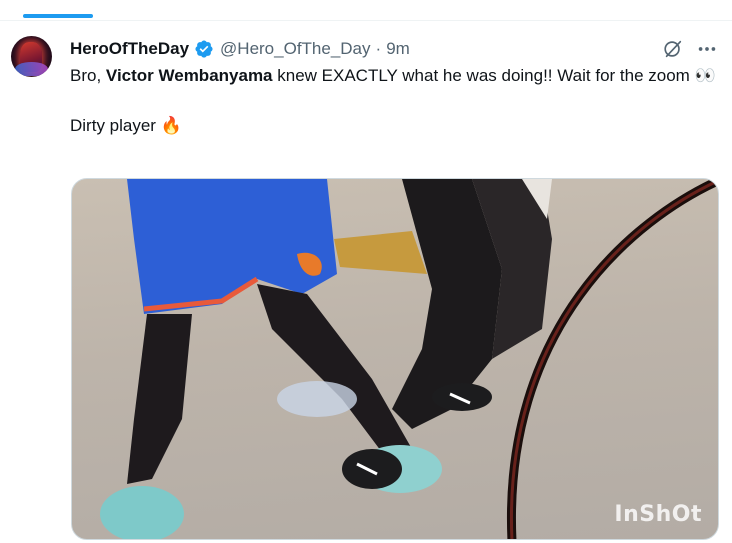 Image resolution: width=732 pixels, height=543 pixels. What do you see at coordinates (707, 49) in the screenshot?
I see `more-options-icon` at bounding box center [707, 49].